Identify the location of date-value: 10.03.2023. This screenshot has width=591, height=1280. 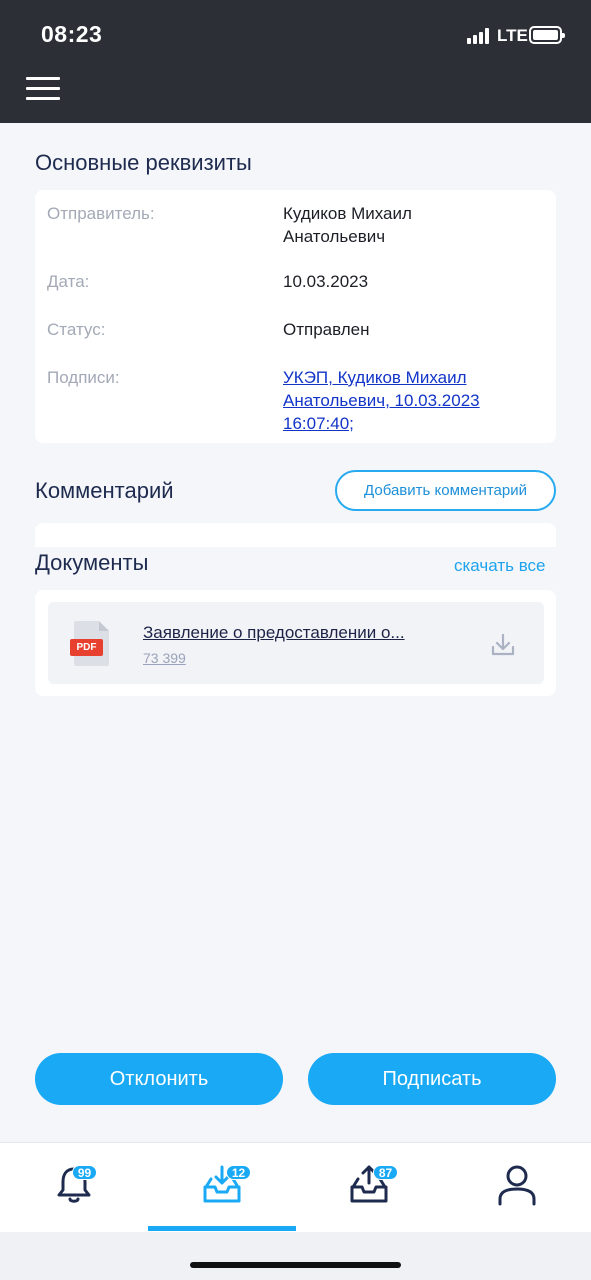
(326, 281).